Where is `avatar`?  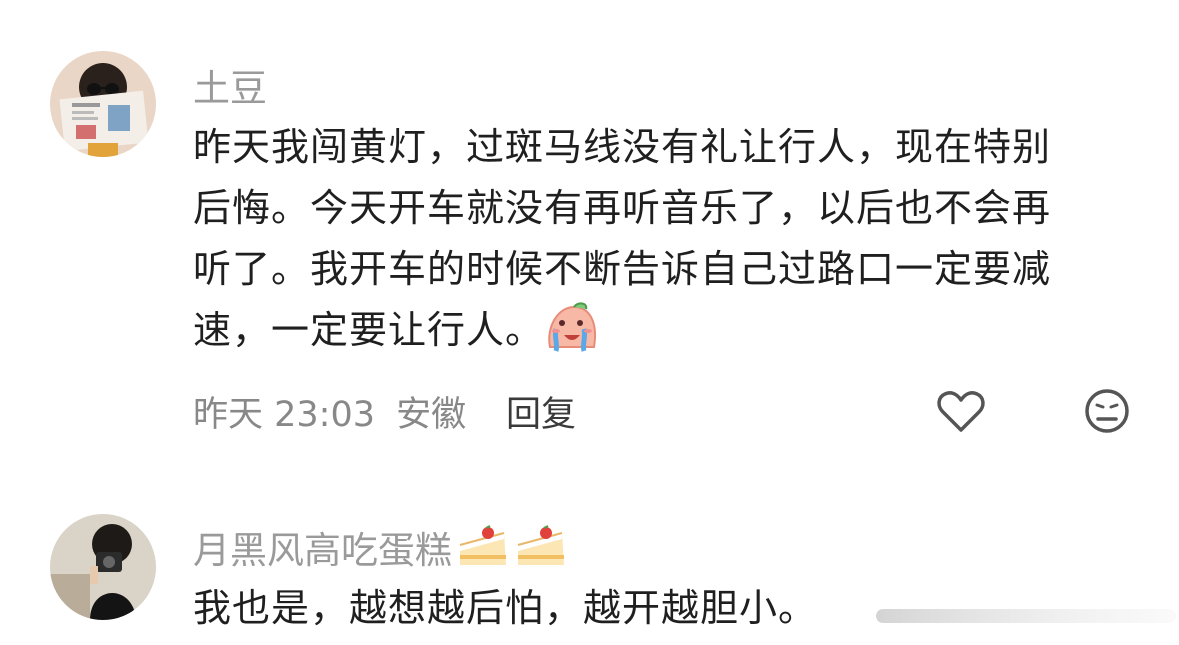 avatar is located at coordinates (103, 567).